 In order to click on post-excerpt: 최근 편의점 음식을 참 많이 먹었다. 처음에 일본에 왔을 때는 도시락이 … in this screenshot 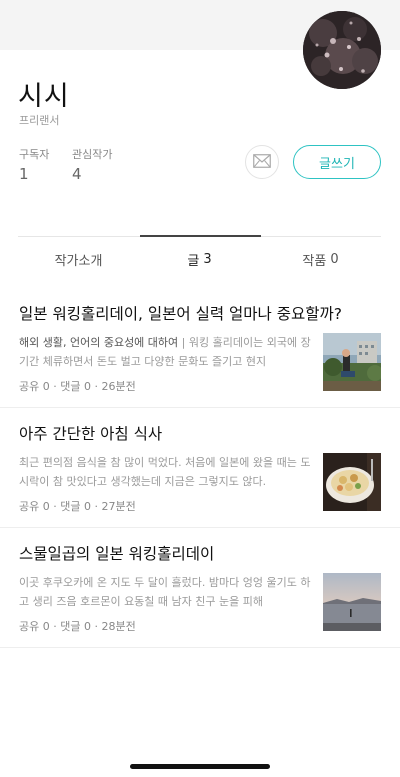, I will do `click(167, 472)`.